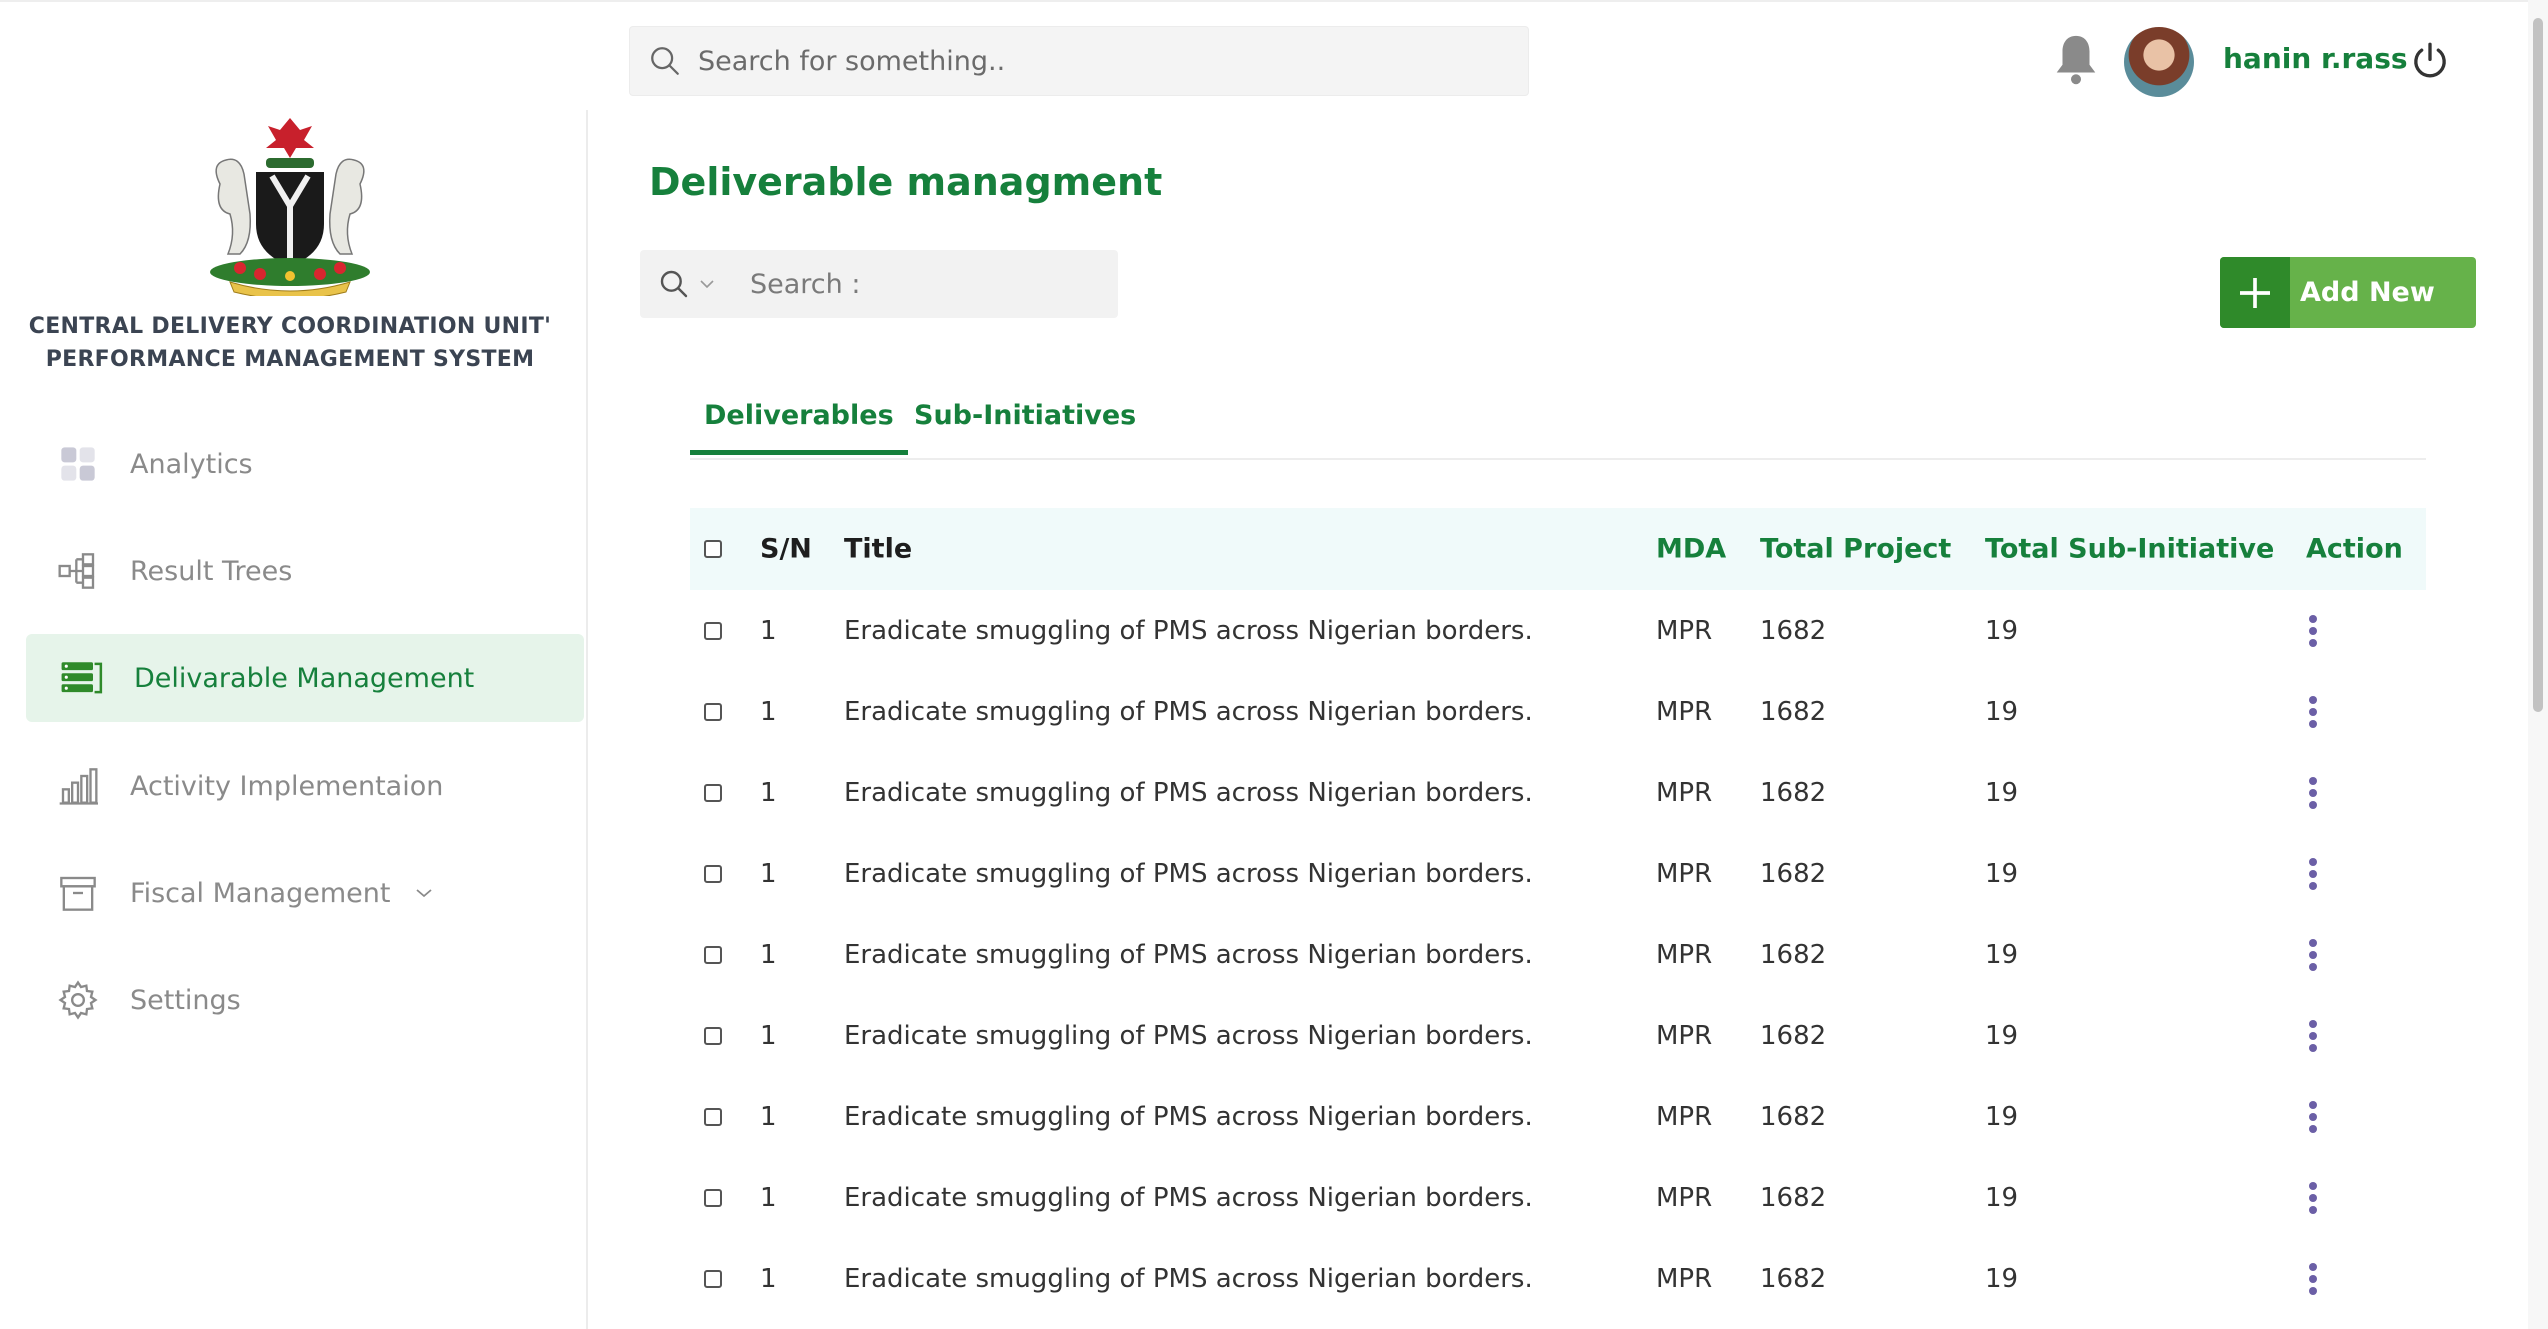 The height and width of the screenshot is (1329, 2548). Describe the element at coordinates (78, 571) in the screenshot. I see `tree-icon` at that location.